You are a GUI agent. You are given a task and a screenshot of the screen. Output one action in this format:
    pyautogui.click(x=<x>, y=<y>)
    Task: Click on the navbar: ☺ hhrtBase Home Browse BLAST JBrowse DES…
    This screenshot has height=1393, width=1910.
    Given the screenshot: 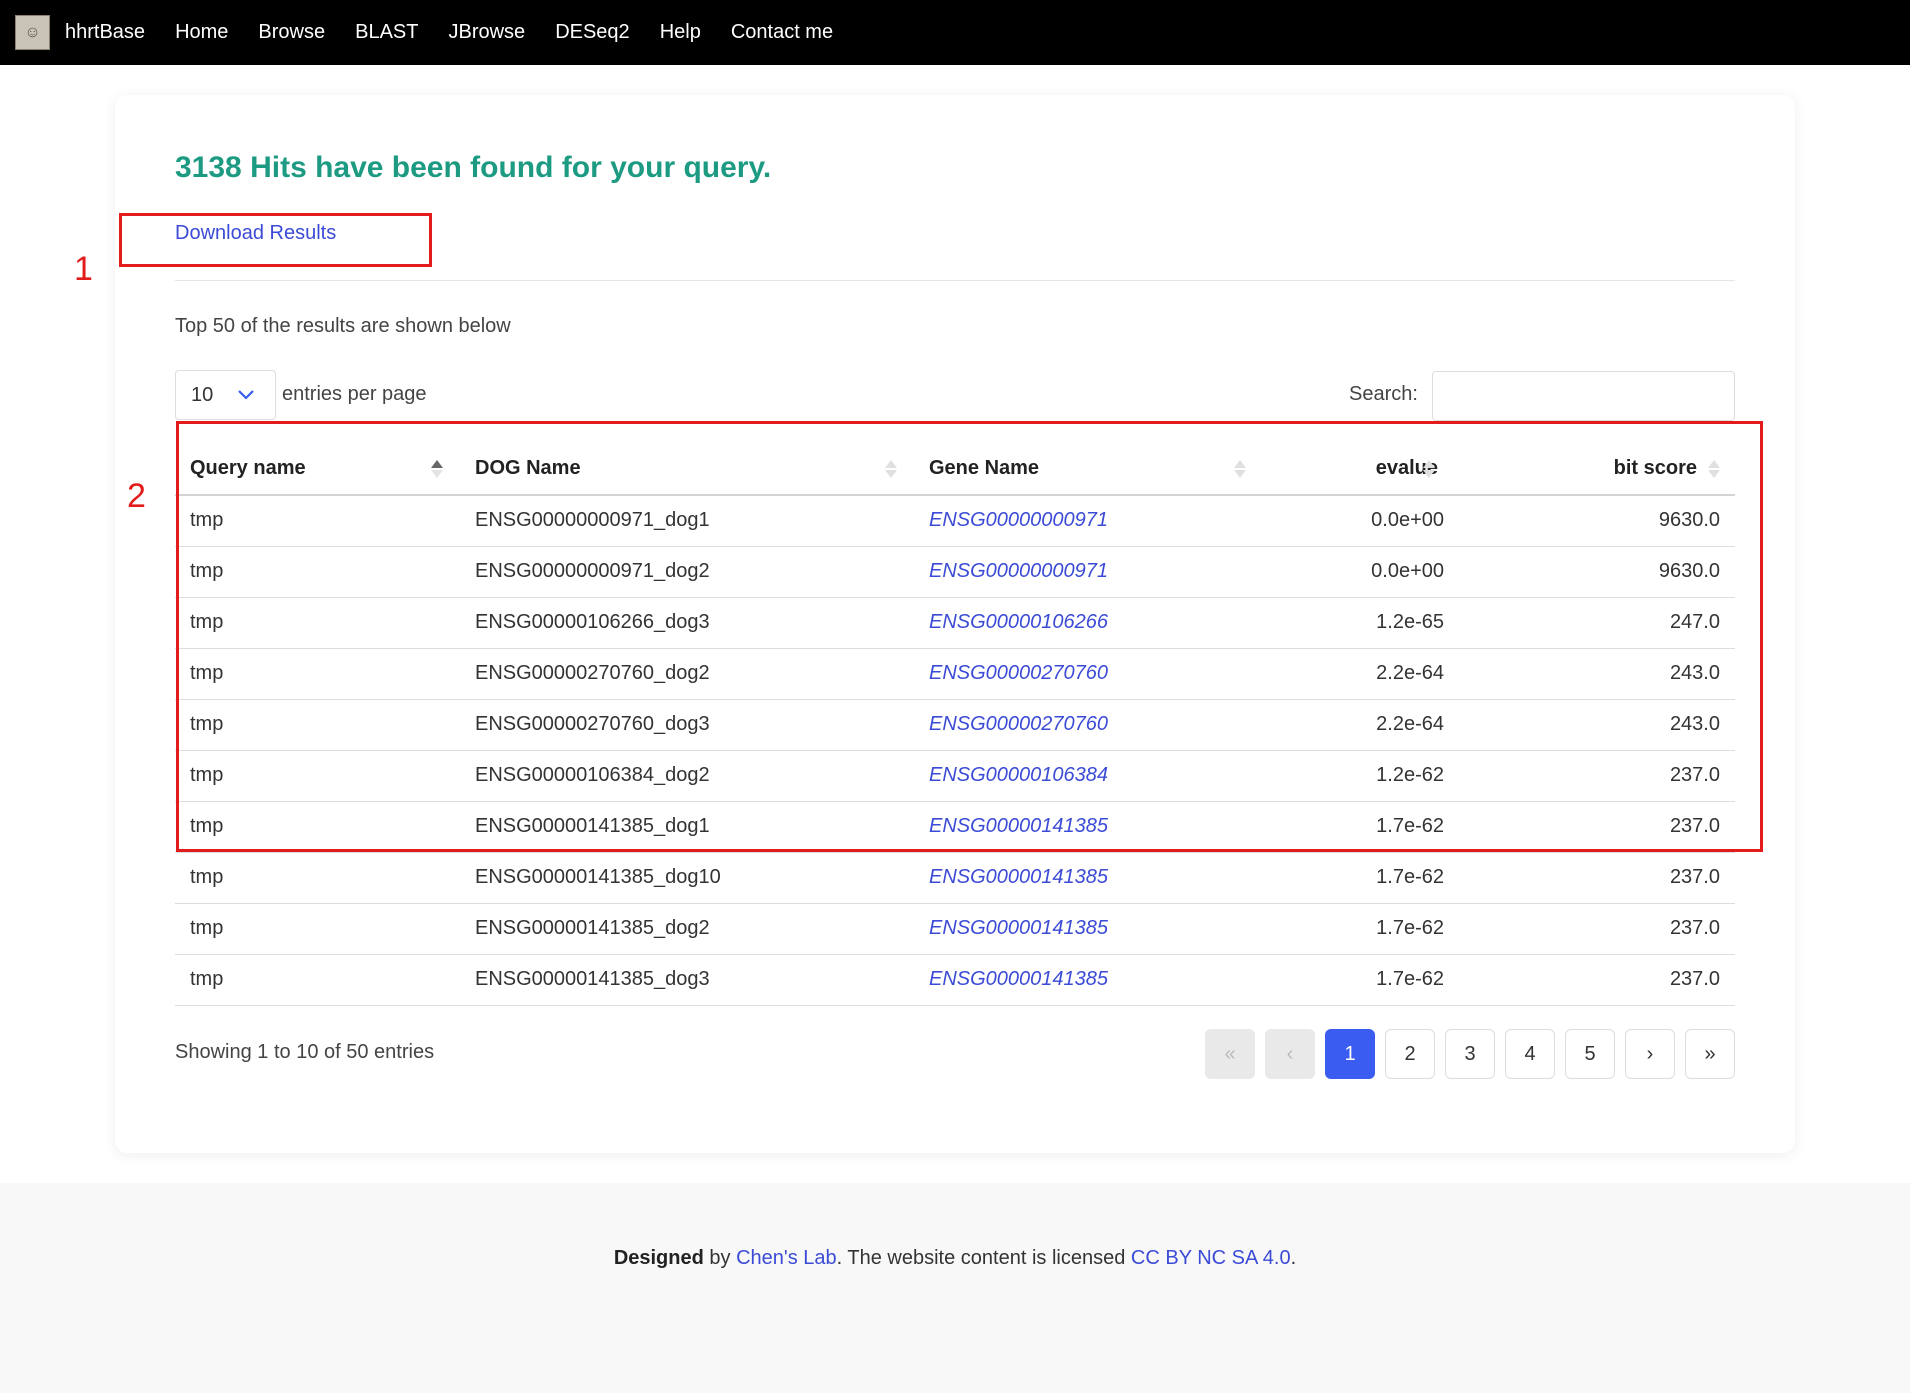 What is the action you would take?
    pyautogui.click(x=955, y=32)
    